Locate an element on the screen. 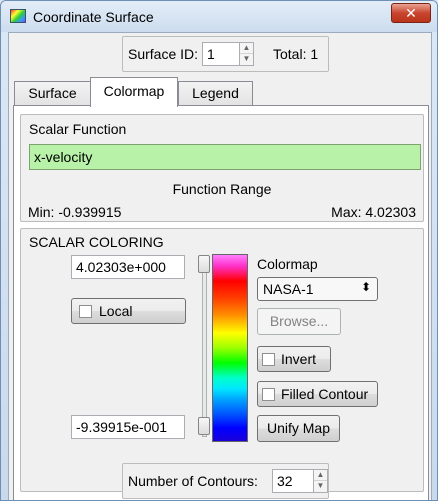 This screenshot has width=438, height=501. contours-spinner: ▲ ▼ is located at coordinates (320, 481).